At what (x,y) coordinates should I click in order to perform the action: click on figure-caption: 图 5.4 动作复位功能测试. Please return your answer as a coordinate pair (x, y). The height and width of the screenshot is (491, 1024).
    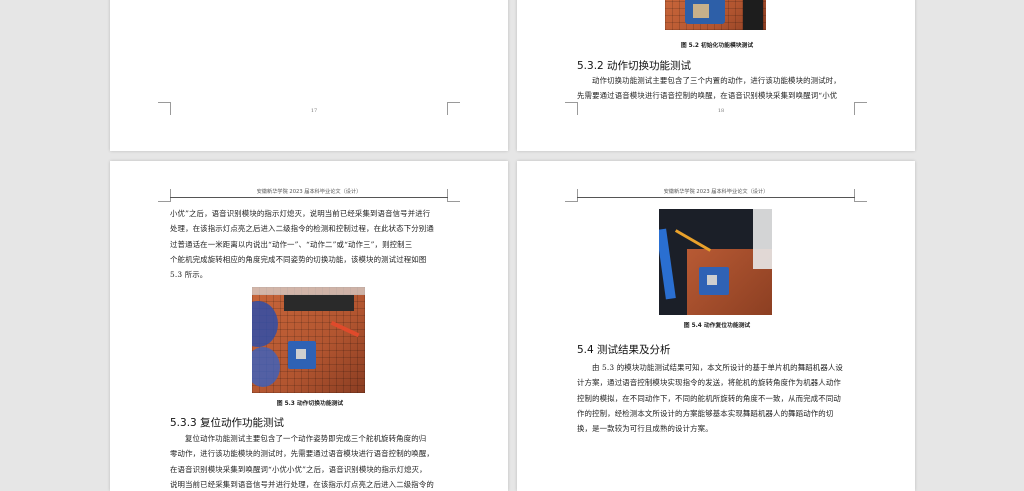
    Looking at the image, I should click on (717, 326).